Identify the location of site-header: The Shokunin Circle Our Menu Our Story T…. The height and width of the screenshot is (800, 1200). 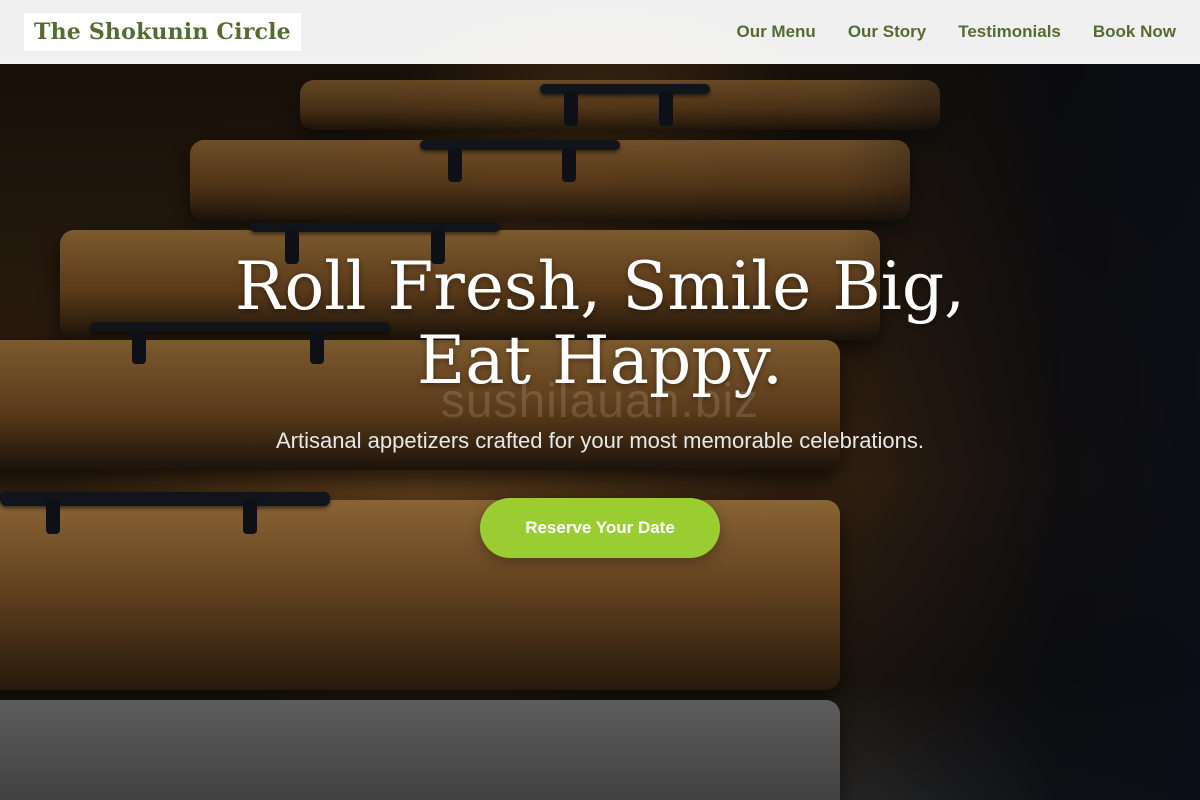
(600, 32).